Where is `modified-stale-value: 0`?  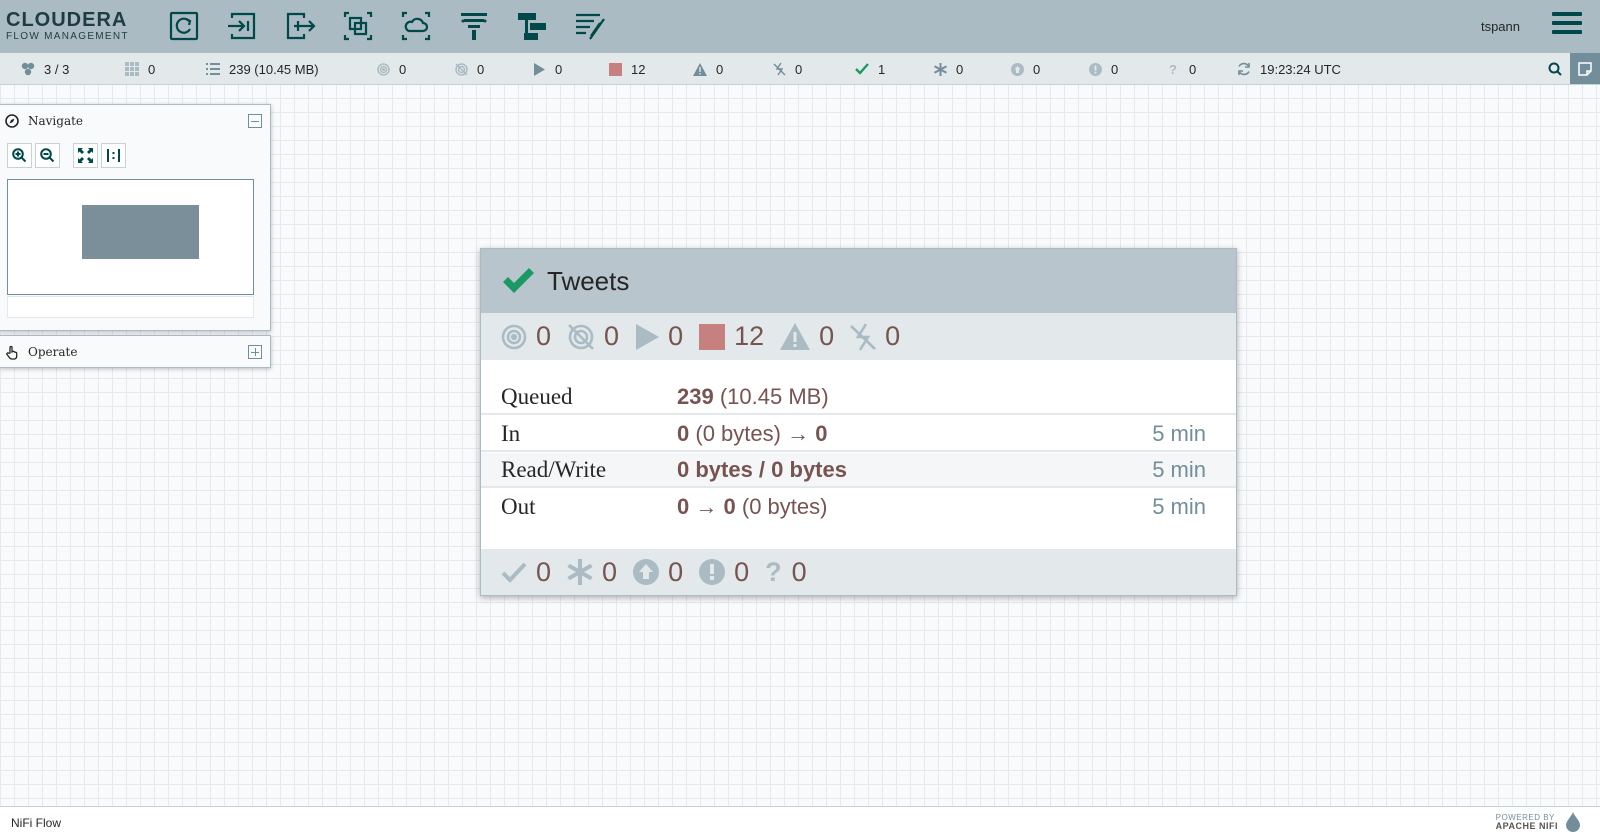
modified-stale-value: 0 is located at coordinates (1115, 69).